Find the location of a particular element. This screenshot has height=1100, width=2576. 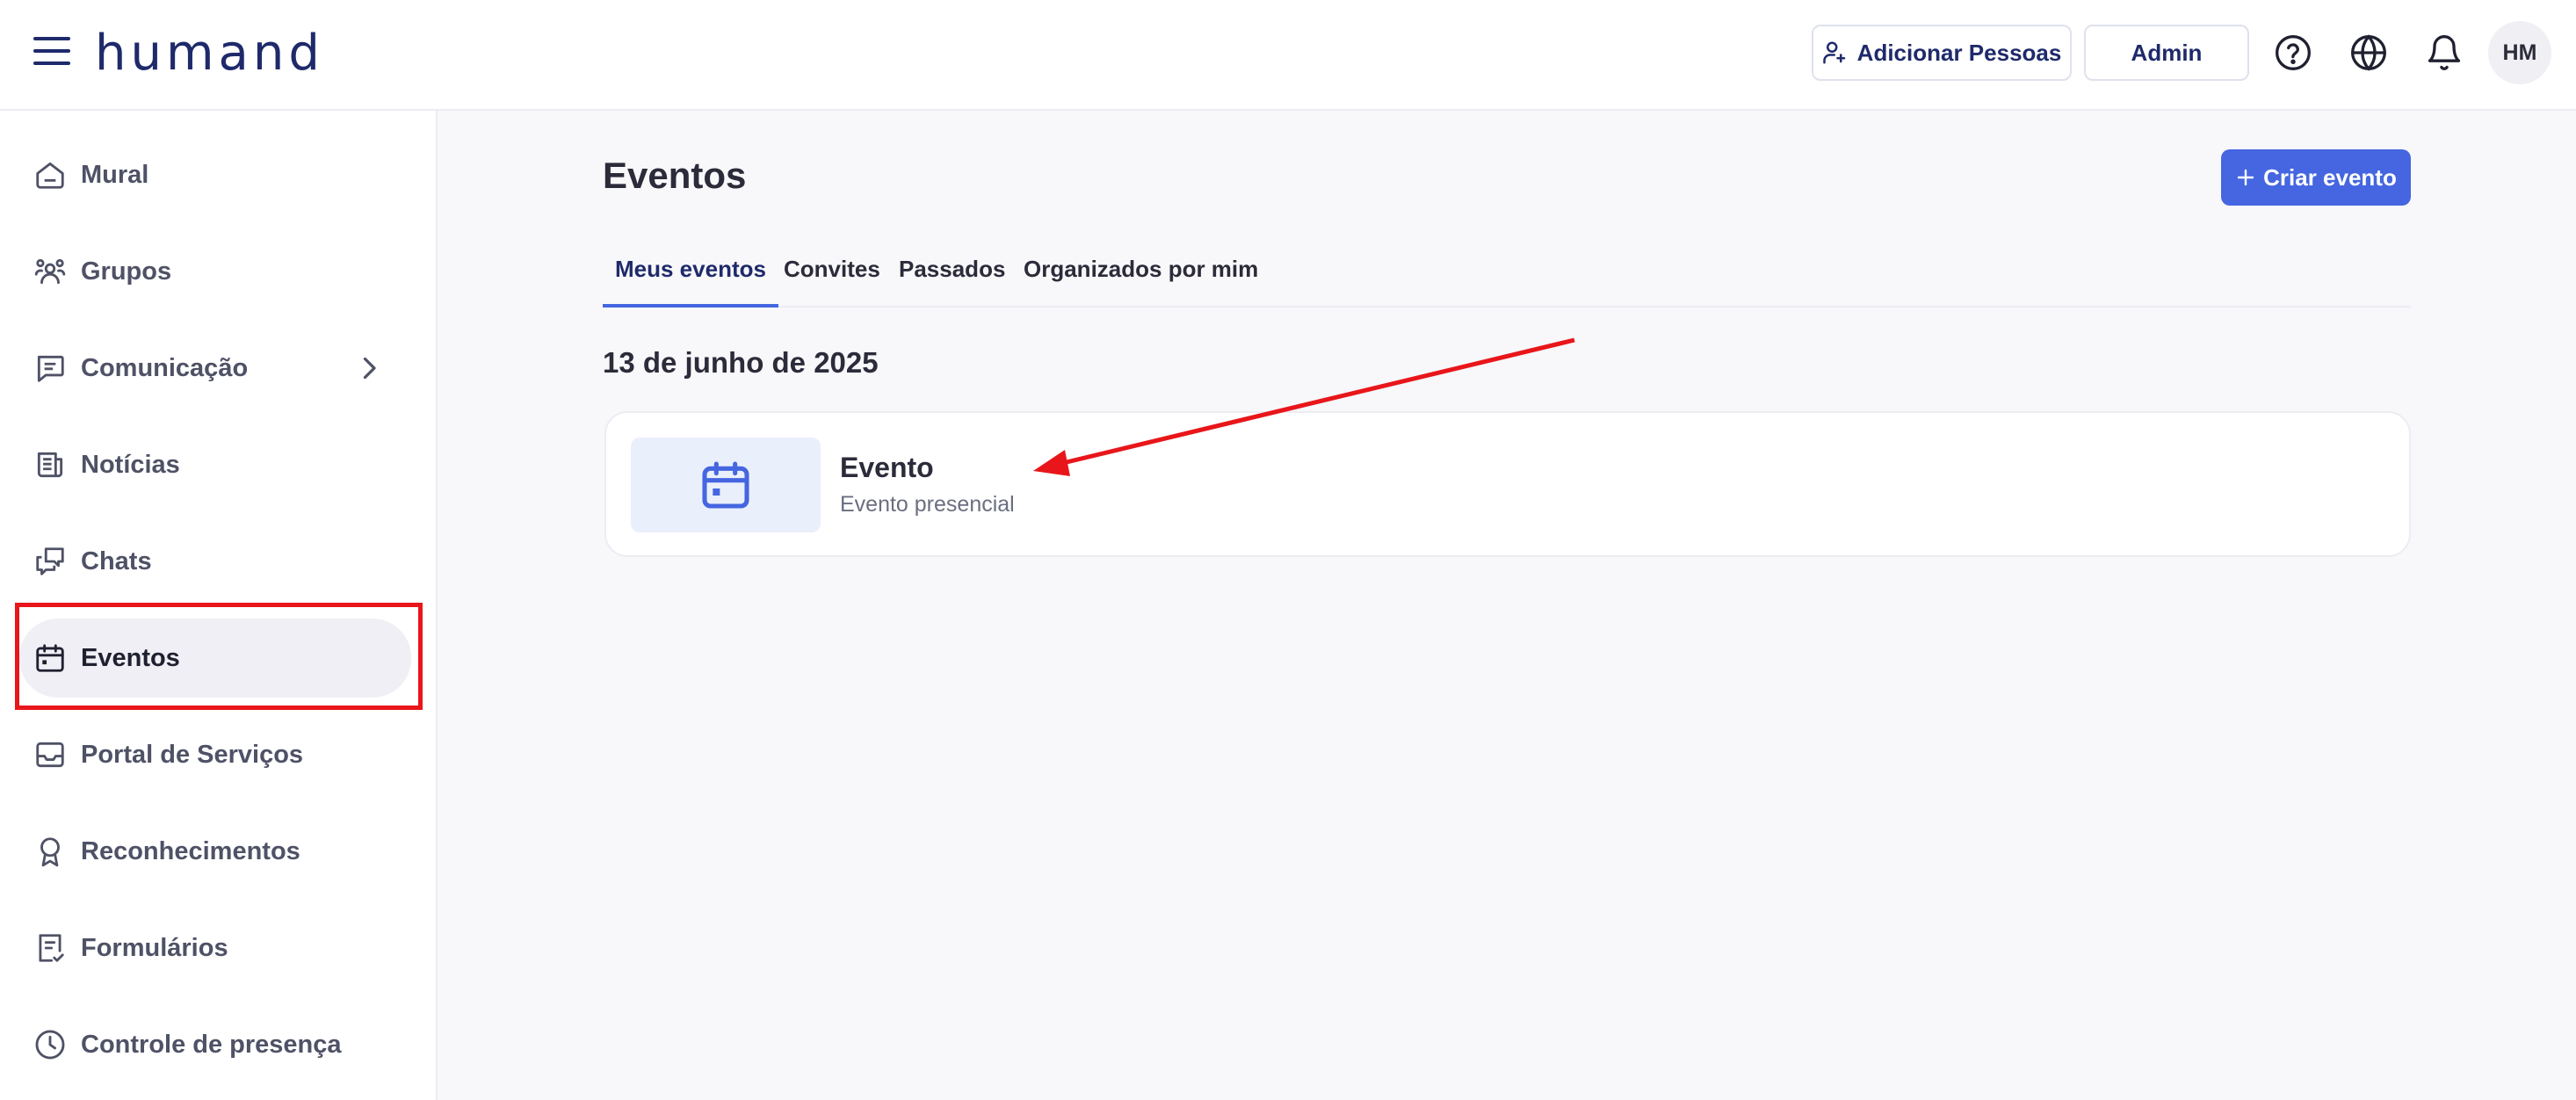

sidebar-item-chats: Chats is located at coordinates (215, 561).